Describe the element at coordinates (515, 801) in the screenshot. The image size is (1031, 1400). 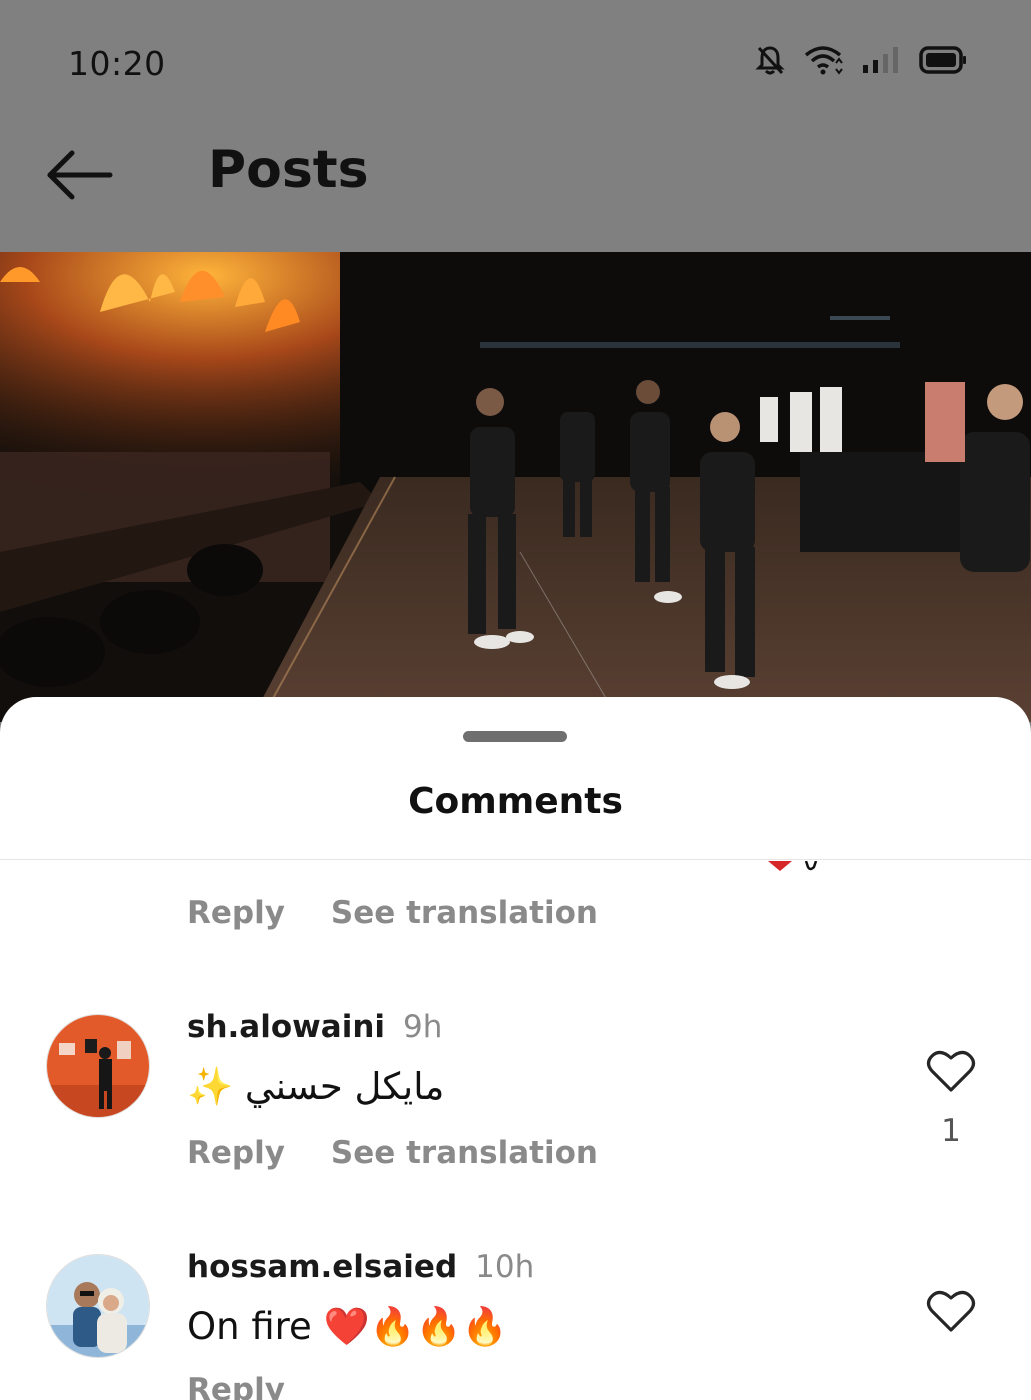
I see `comments-title: Comments` at that location.